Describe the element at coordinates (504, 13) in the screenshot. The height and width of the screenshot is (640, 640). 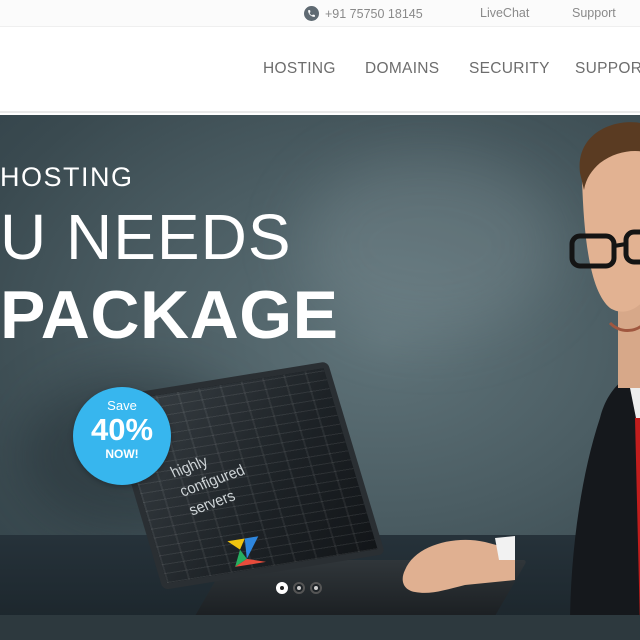
I see `livechat-link: LiveChat` at that location.